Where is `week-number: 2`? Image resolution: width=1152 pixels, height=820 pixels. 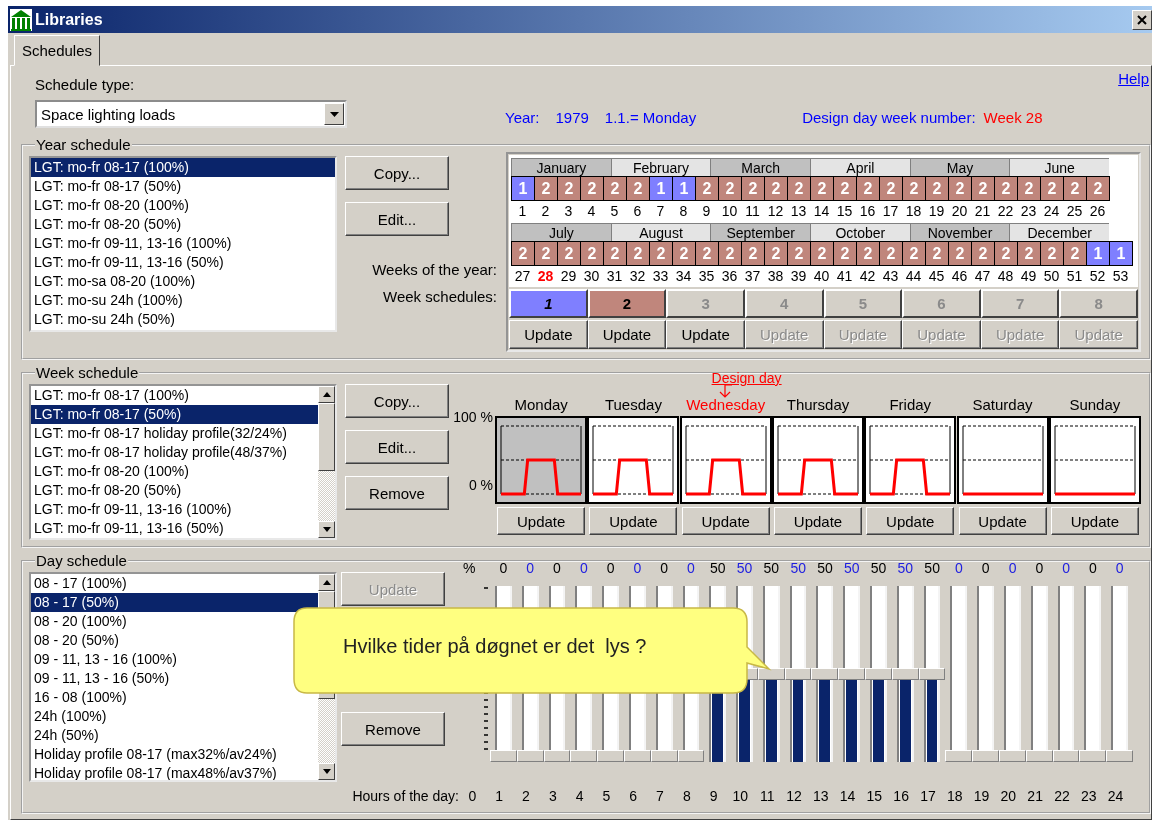
week-number: 2 is located at coordinates (545, 211).